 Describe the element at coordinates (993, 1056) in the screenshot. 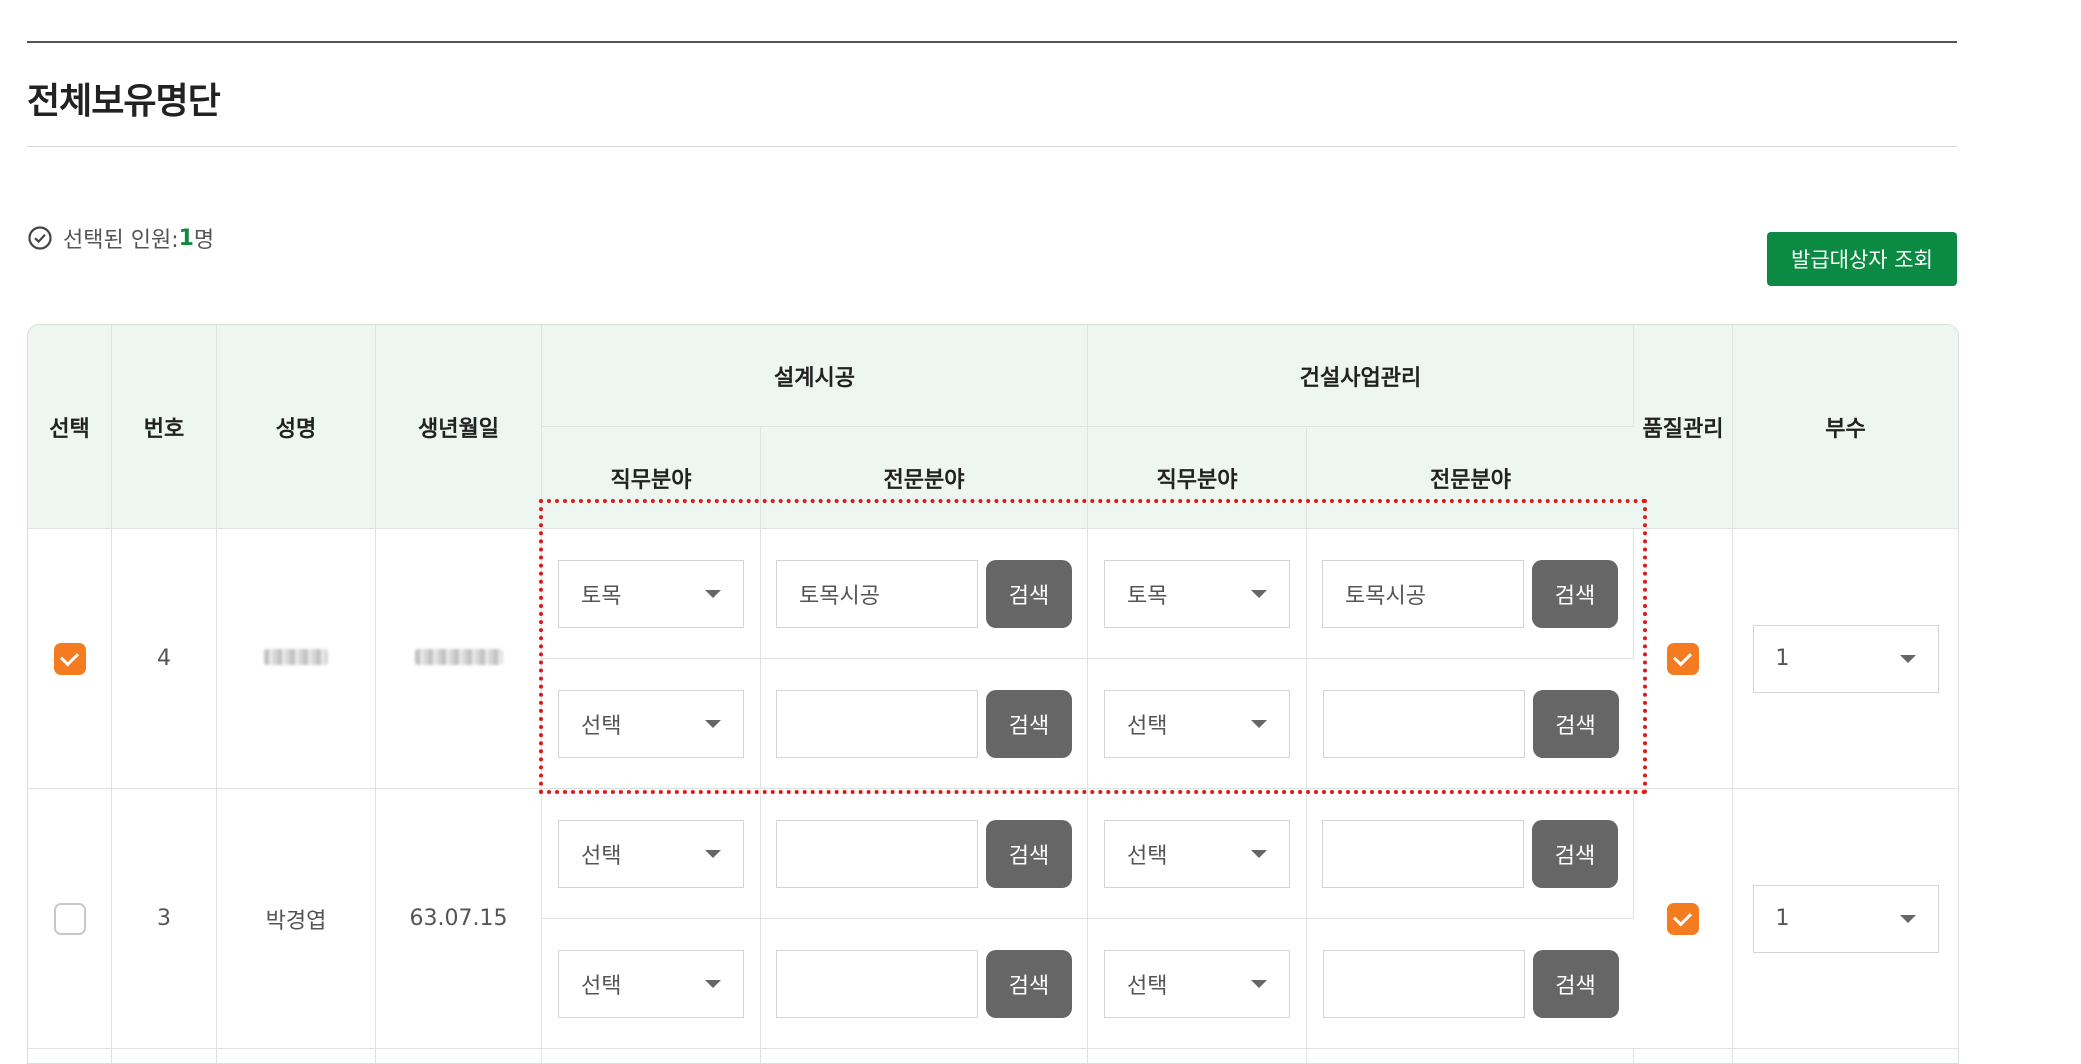

I see `table-row-partial` at that location.